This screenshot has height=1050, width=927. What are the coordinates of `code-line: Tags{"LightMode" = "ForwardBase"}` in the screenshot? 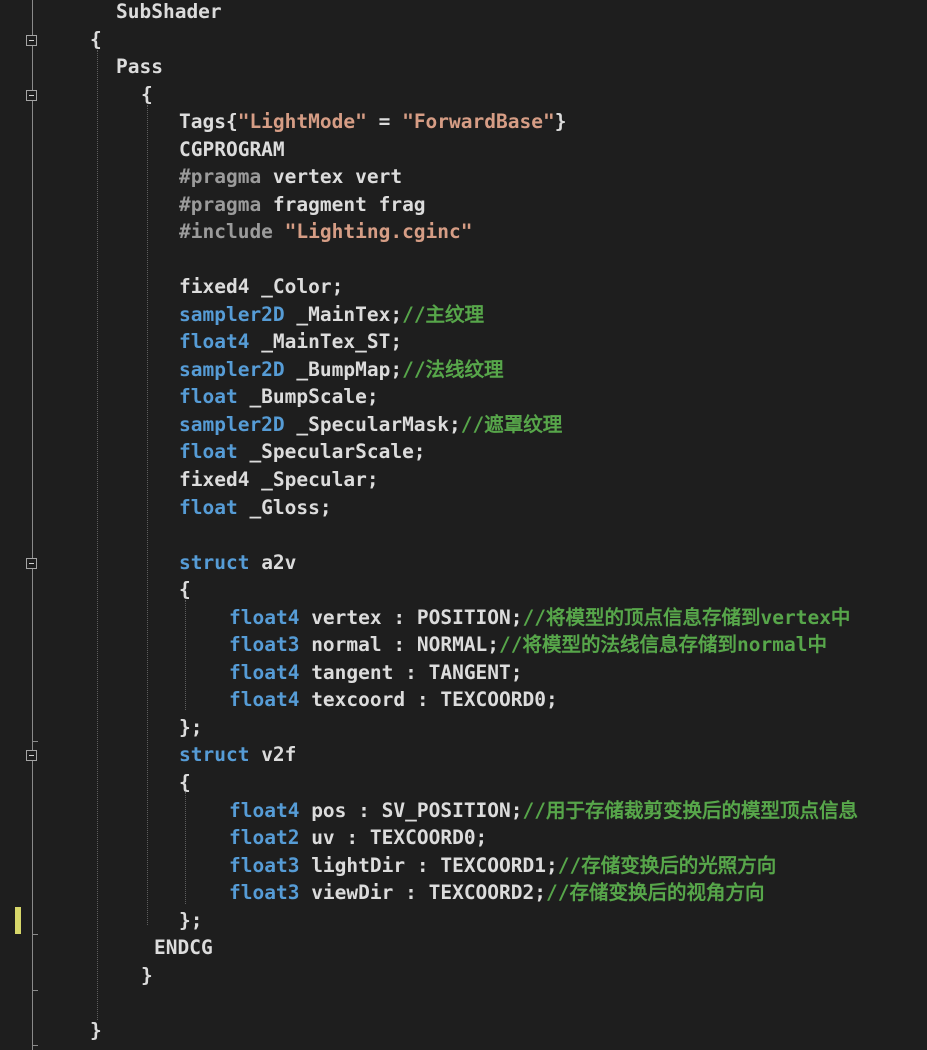 It's located at (372, 122).